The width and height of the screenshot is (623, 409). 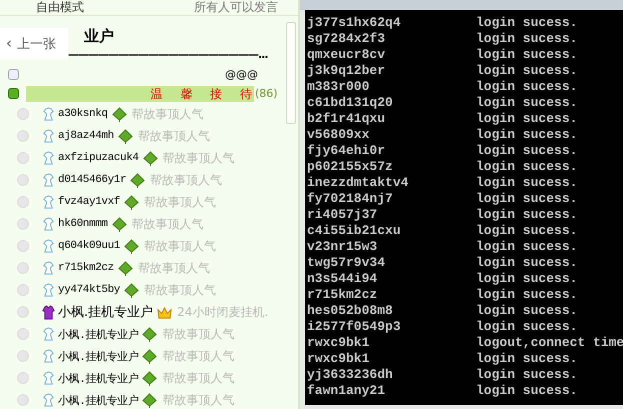 I want to click on console-user: m383r000, so click(x=338, y=87).